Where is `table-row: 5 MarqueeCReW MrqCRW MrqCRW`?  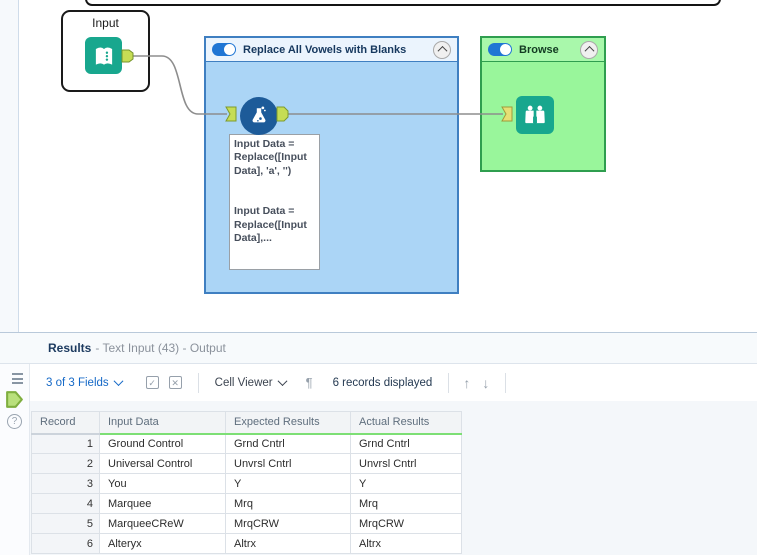
table-row: 5 MarqueeCReW MrqCRW MrqCRW is located at coordinates (246, 523).